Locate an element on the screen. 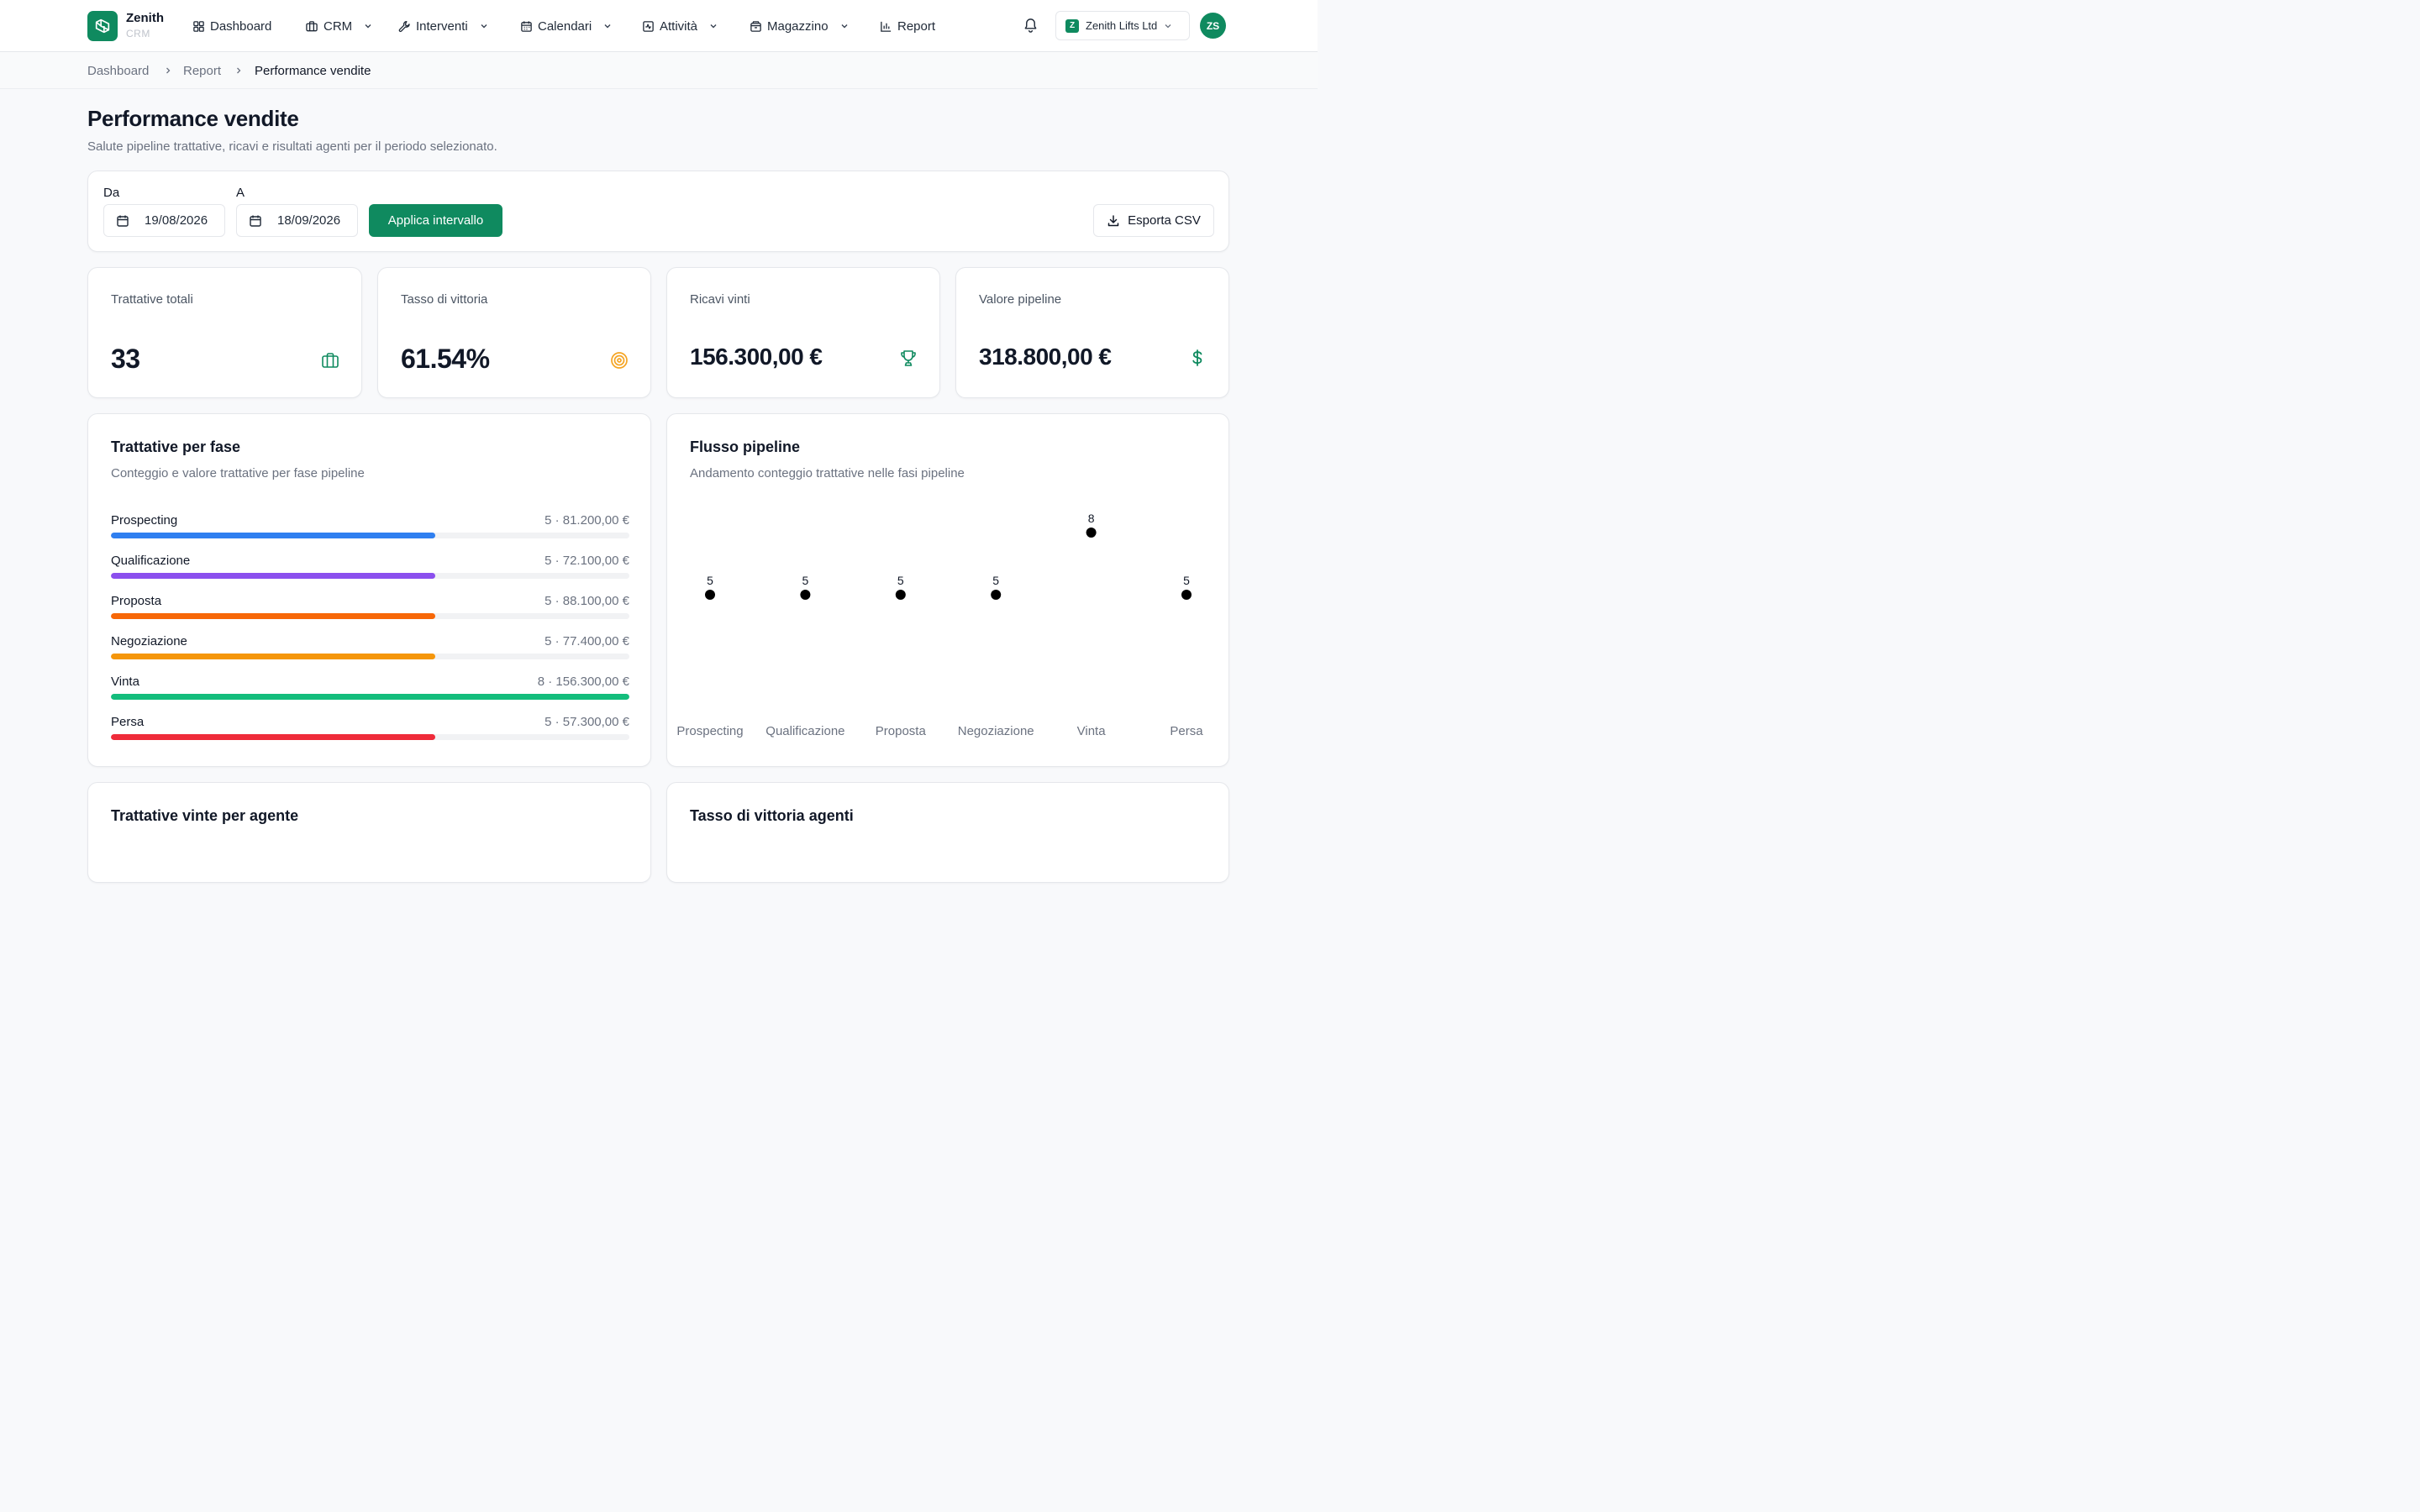 The width and height of the screenshot is (2420, 1512). kpi-card-revenue-won: Ricavi vinti 156.300,00 € is located at coordinates (803, 332).